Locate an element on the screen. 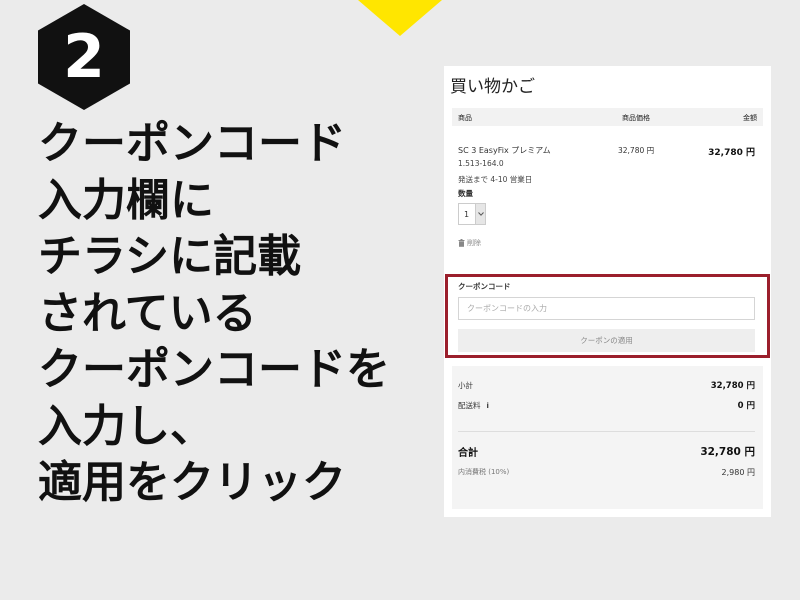 This screenshot has height=600, width=800. instruction-line: クーポンコード is located at coordinates (192, 143).